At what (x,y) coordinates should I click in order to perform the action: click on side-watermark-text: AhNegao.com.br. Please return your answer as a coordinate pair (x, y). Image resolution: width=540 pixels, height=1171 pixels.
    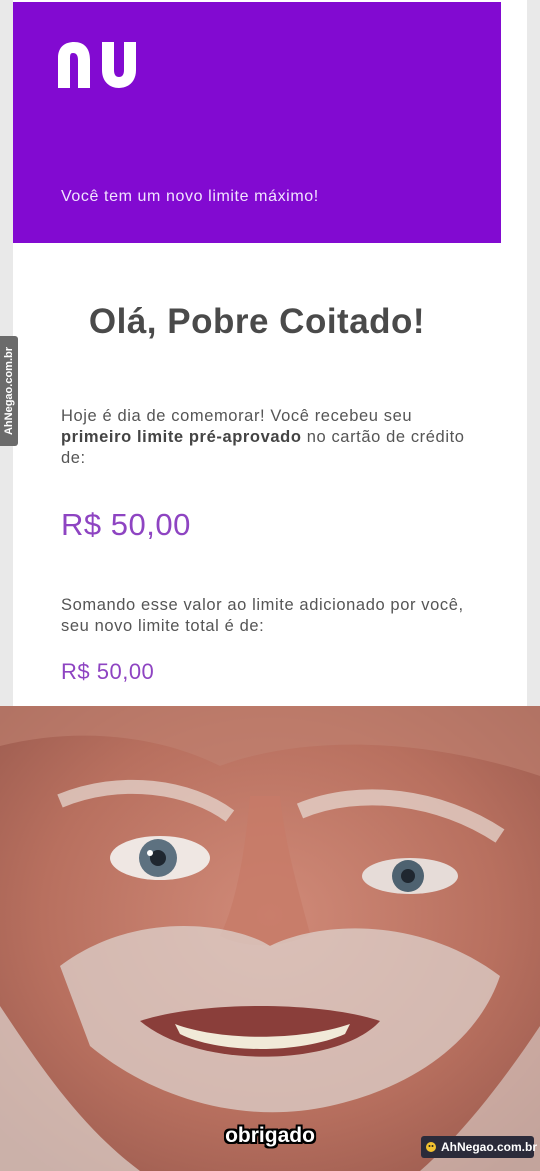
    Looking at the image, I should click on (9, 391).